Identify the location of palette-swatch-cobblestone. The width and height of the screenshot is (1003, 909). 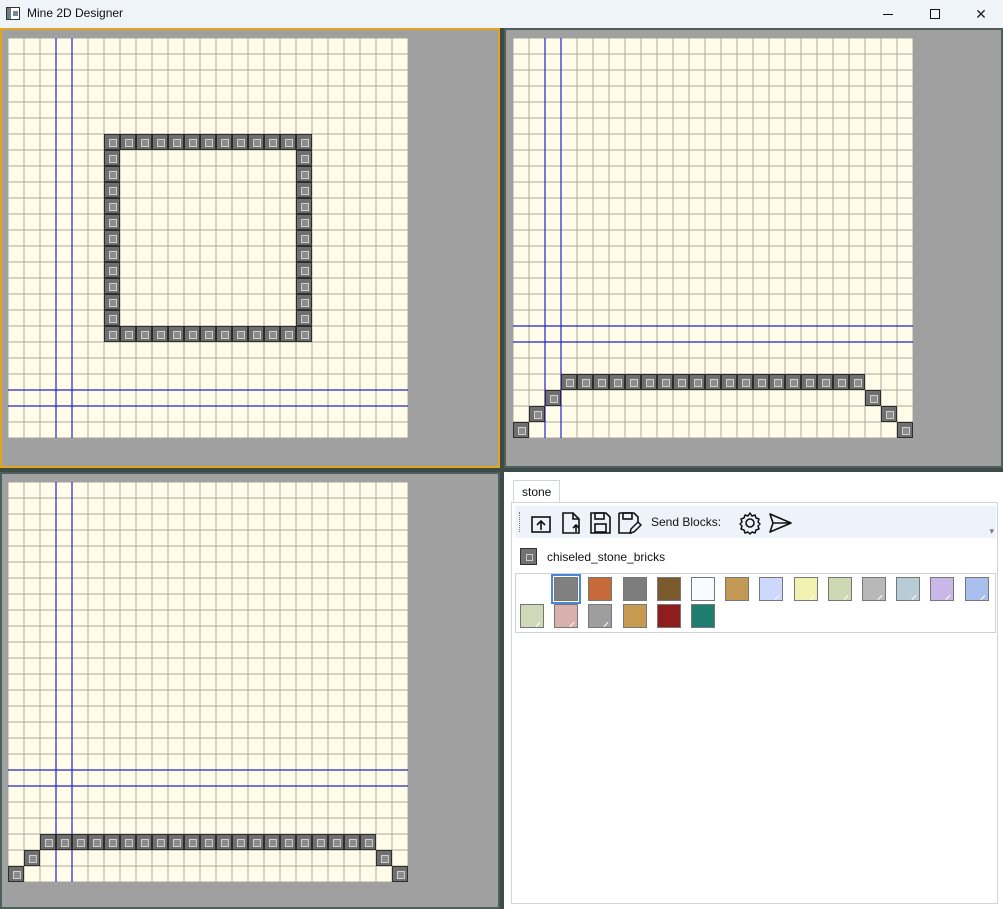
(634, 589).